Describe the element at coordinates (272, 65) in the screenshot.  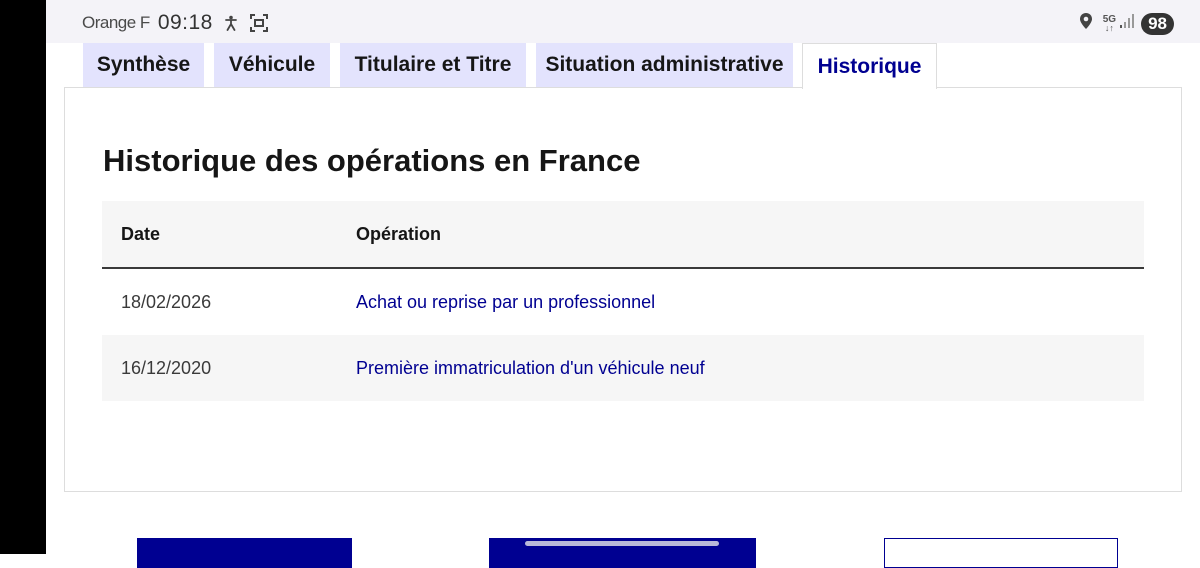
I see `tab-vehicule: Véhicule` at that location.